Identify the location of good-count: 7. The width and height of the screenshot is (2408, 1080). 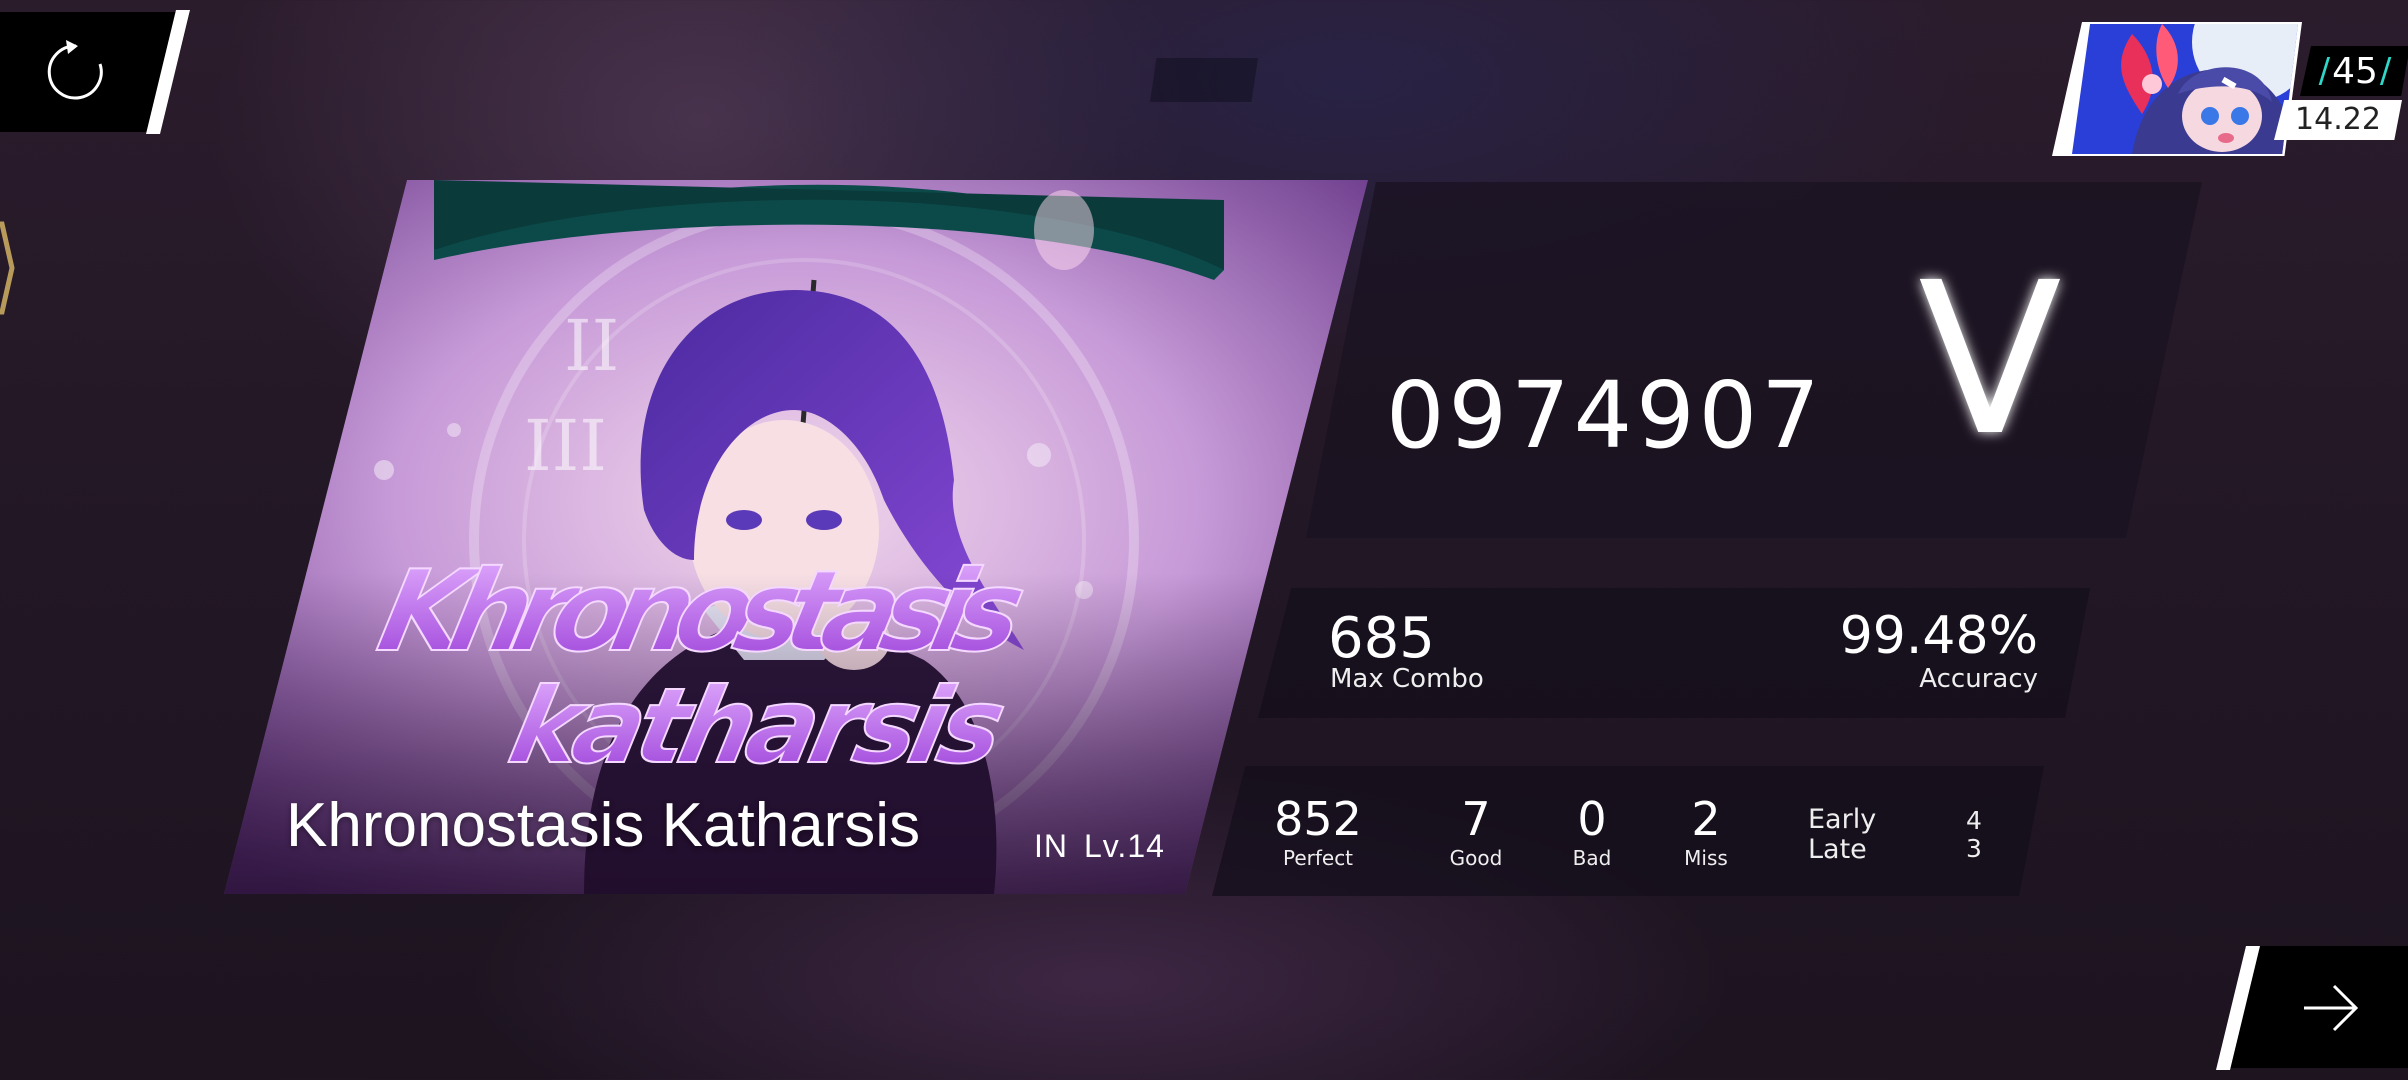
(1476, 819).